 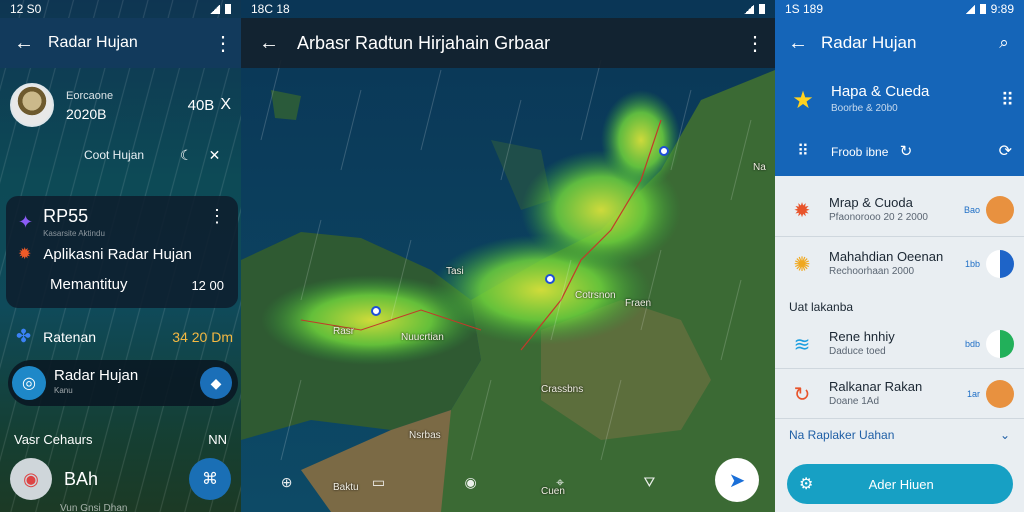 I want to click on status-right: 9:89, so click(x=1002, y=9).